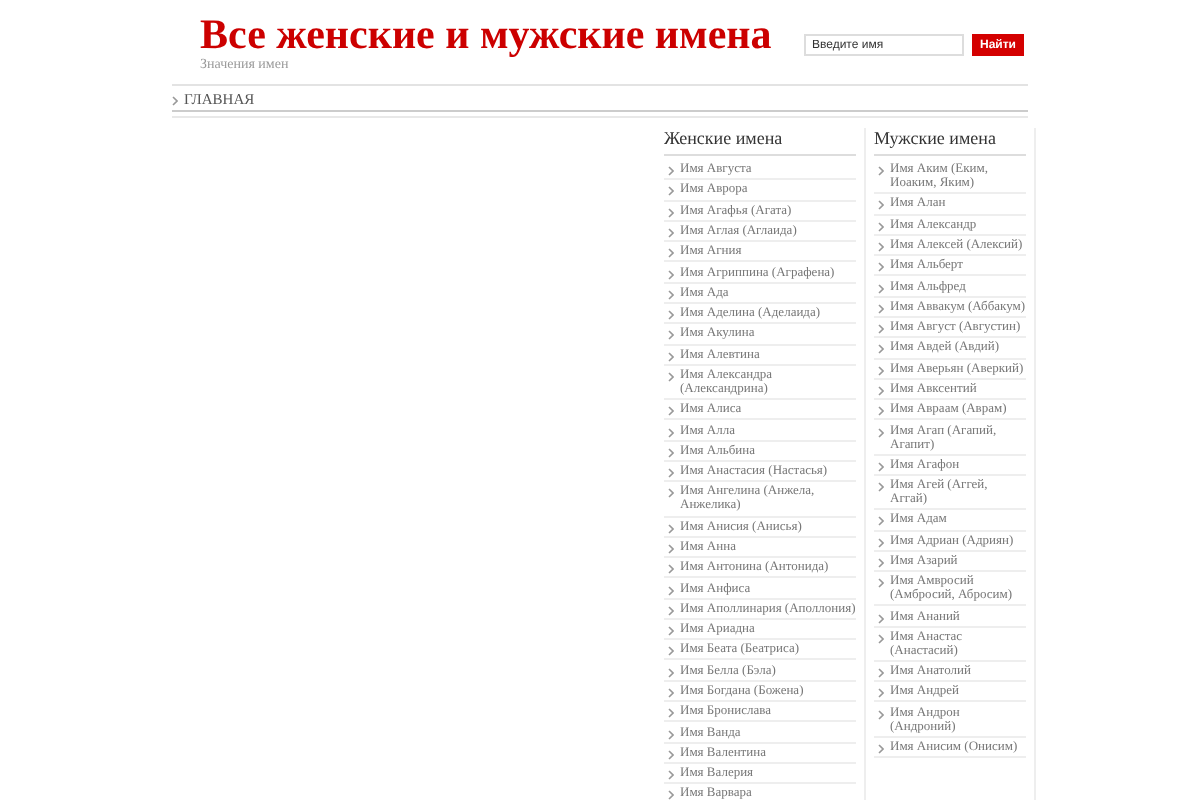 The image size is (1200, 800). I want to click on sidebar-heading: Мужские имена, so click(950, 142).